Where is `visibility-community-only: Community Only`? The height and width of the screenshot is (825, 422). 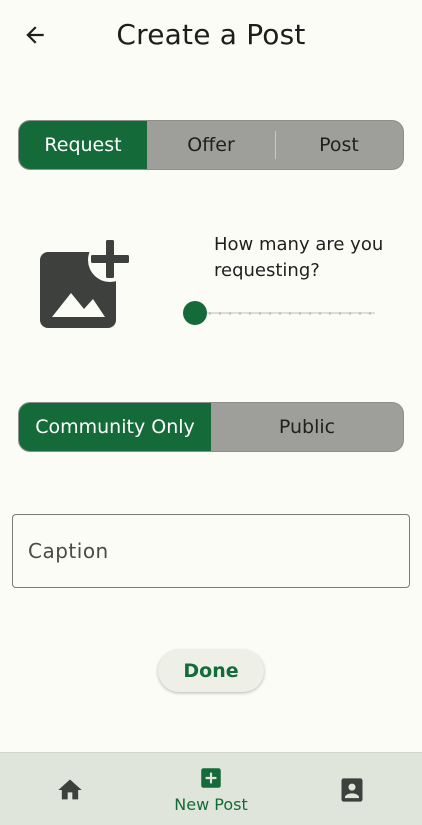
visibility-community-only: Community Only is located at coordinates (115, 427).